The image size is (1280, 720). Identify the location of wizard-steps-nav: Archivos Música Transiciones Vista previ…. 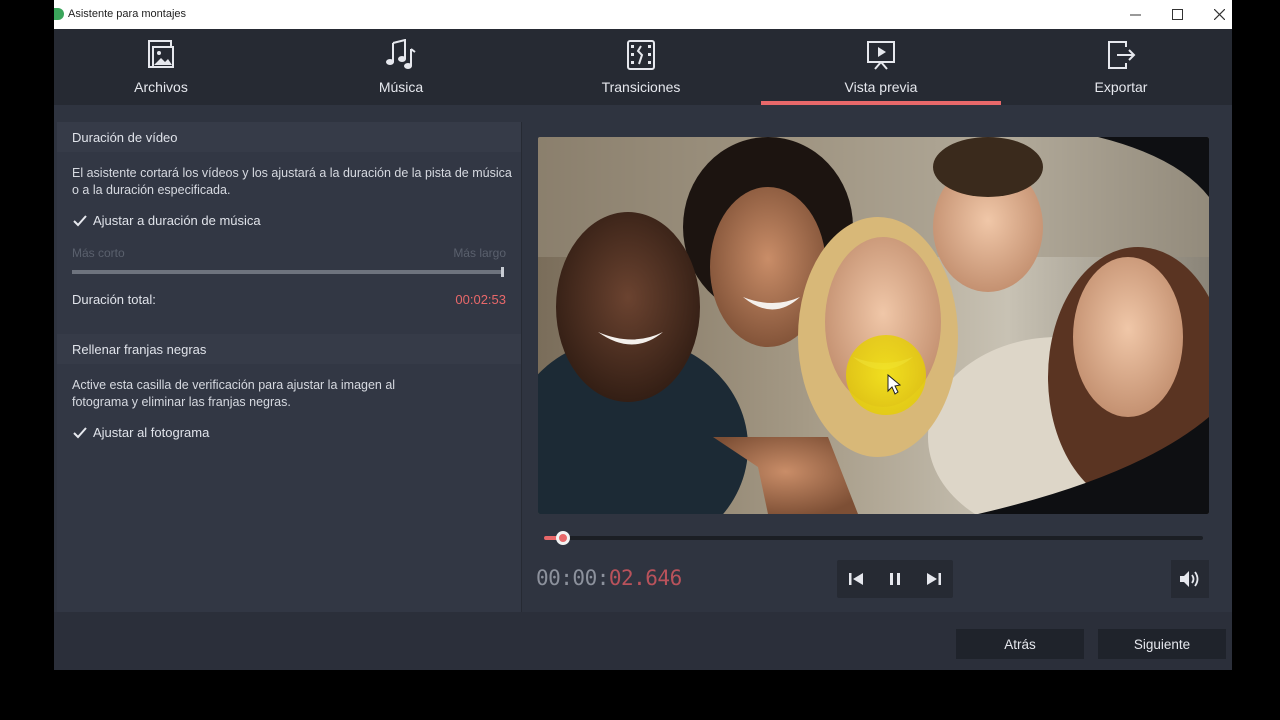
(643, 67).